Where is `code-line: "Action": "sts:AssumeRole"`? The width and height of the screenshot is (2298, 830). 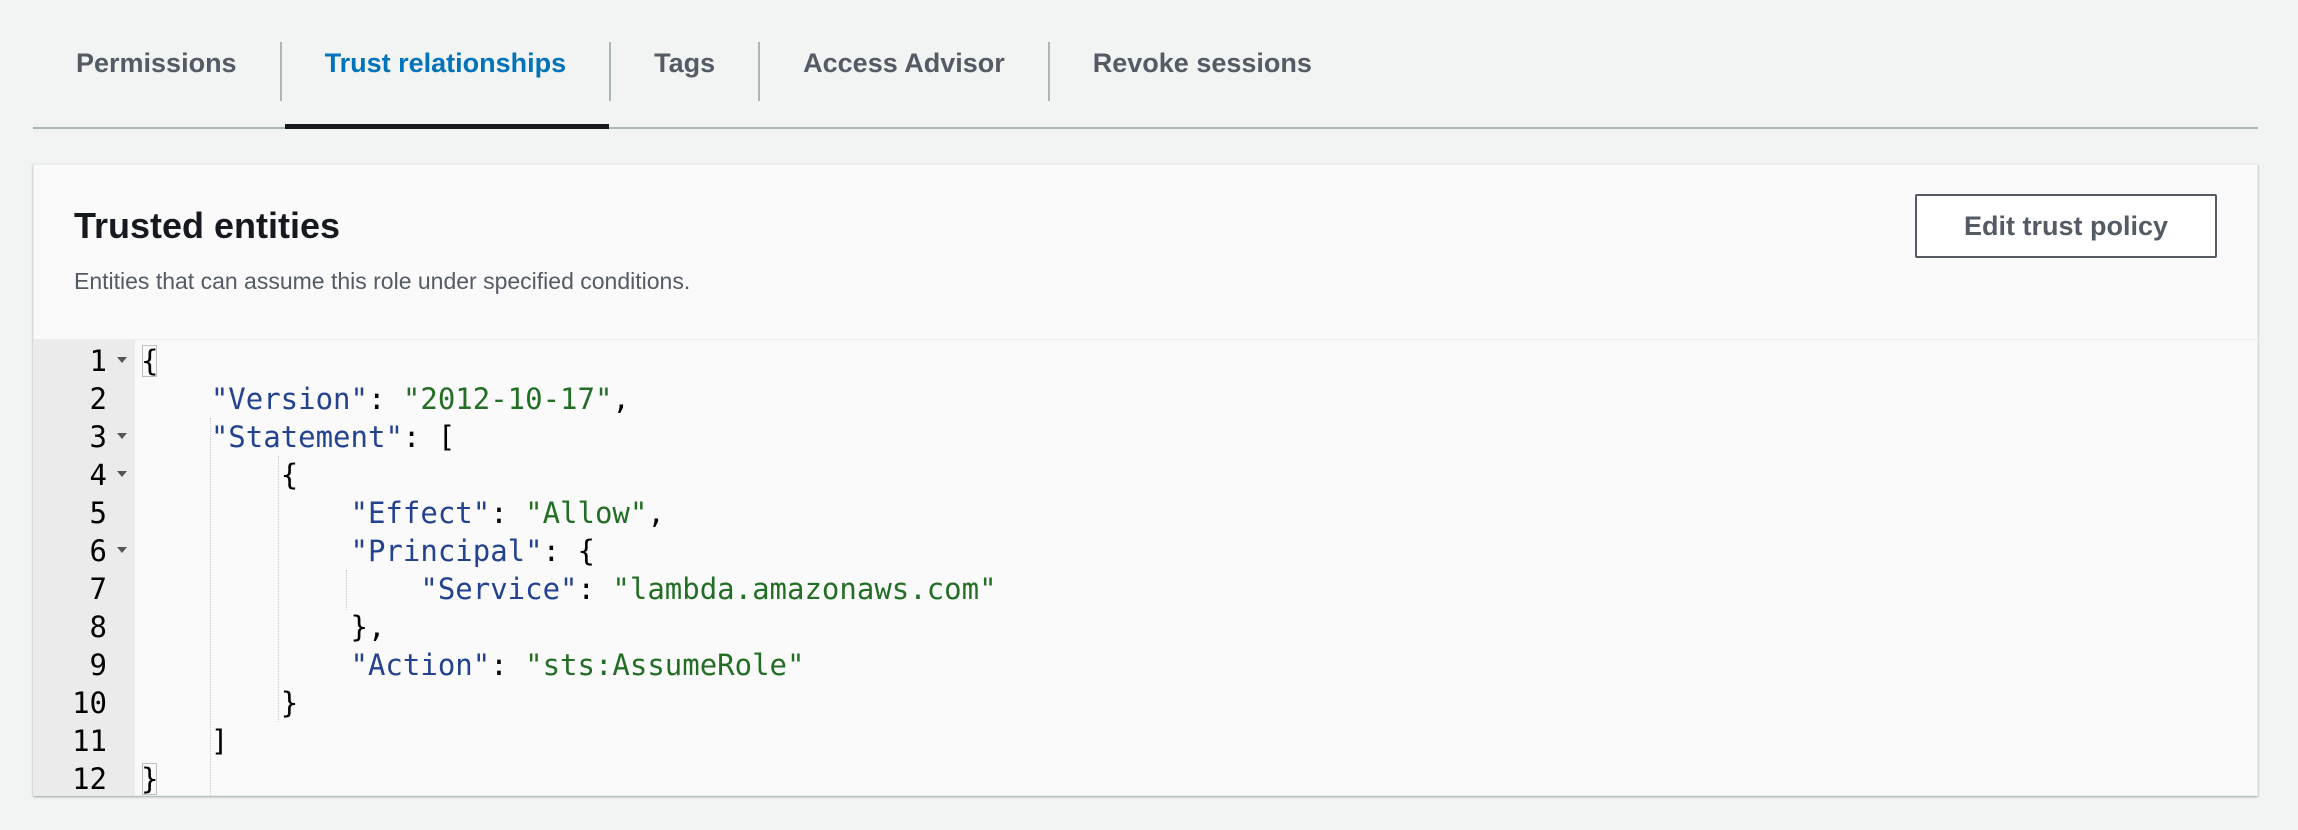
code-line: "Action": "sts:AssumeRole" is located at coordinates (577, 665).